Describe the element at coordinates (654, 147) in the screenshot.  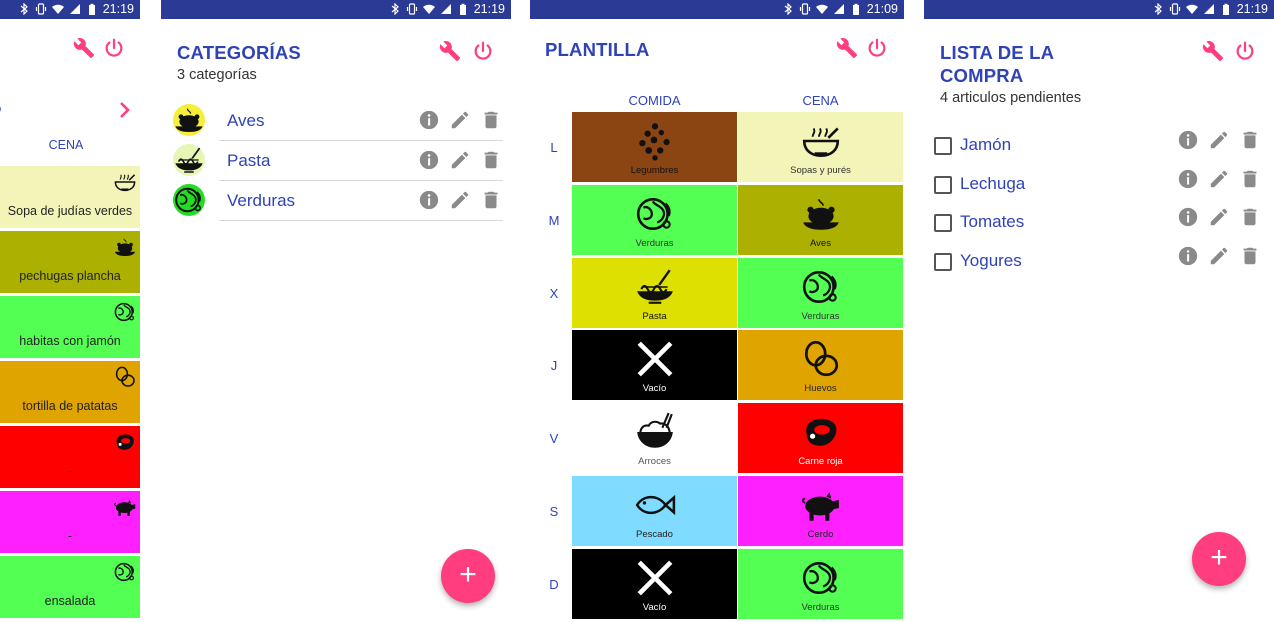
I see `template-cell-comida: Legumbres` at that location.